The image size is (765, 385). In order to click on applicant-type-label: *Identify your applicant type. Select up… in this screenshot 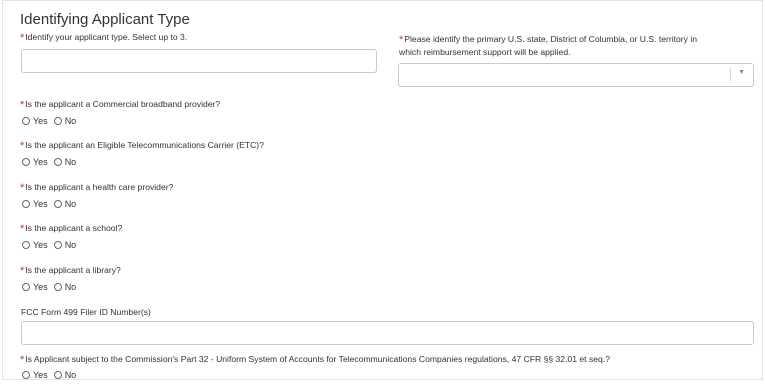, I will do `click(104, 38)`.